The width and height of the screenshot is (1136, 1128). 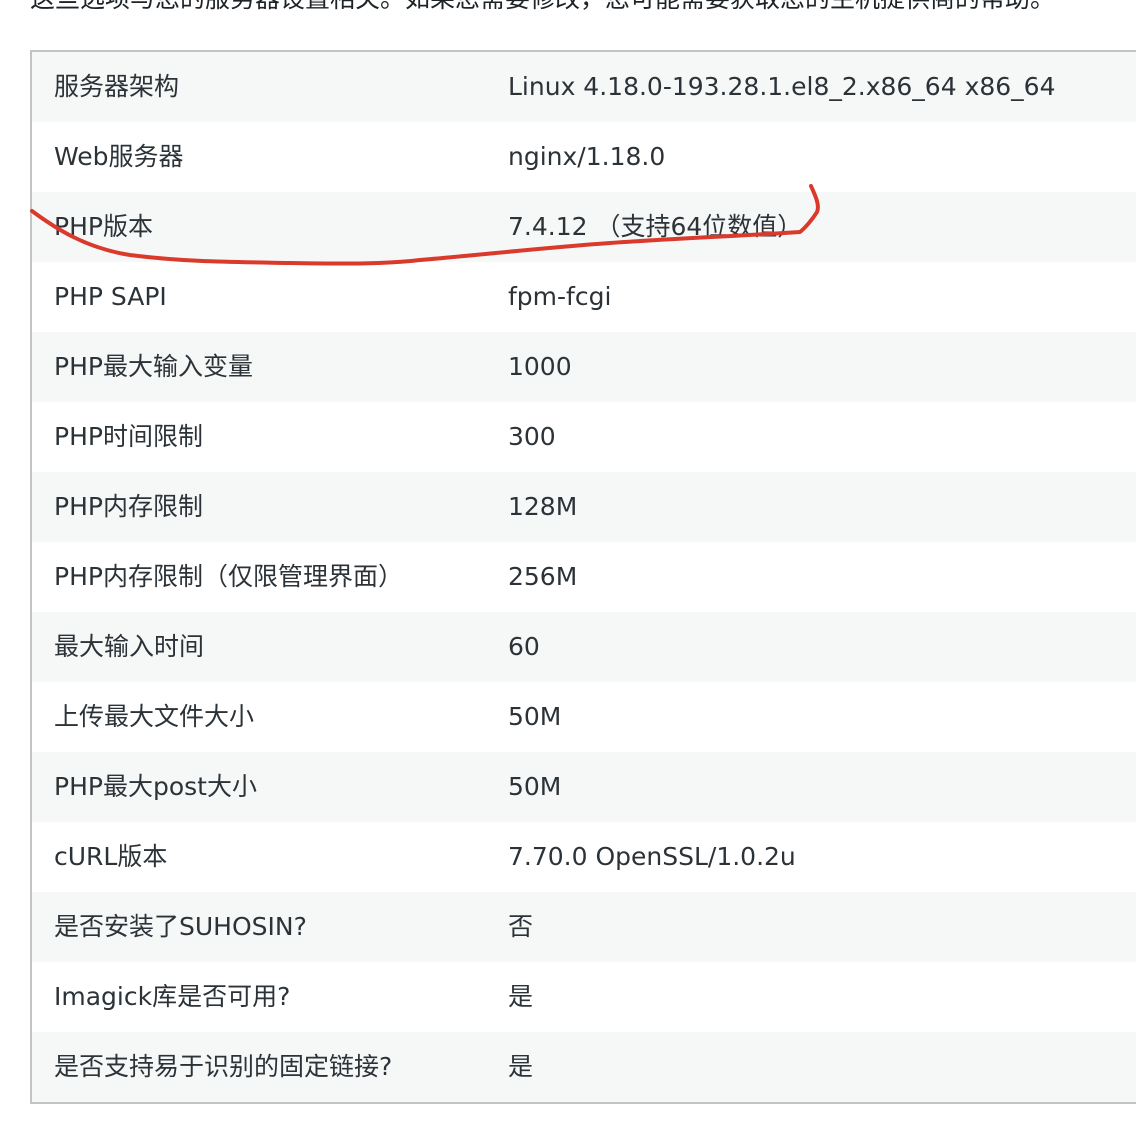 What do you see at coordinates (543, 506) in the screenshot?
I see `row-value: 128M` at bounding box center [543, 506].